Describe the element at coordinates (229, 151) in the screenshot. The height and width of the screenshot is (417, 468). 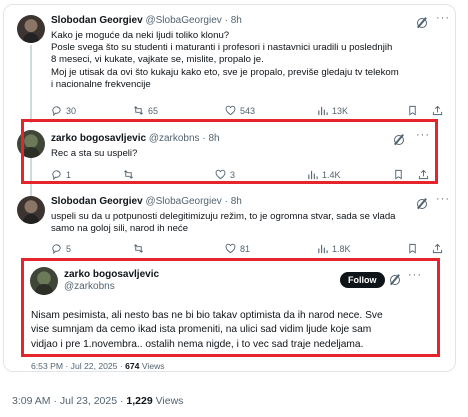
I see `highlight-box` at that location.